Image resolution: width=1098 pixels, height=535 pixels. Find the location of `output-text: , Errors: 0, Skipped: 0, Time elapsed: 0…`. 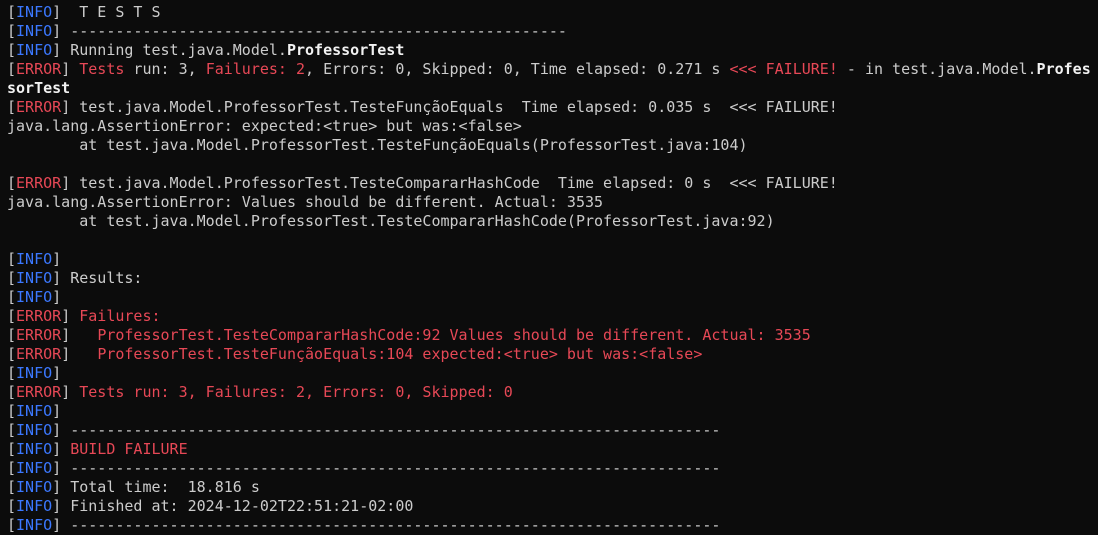

output-text: , Errors: 0, Skipped: 0, Time elapsed: 0… is located at coordinates (517, 69).